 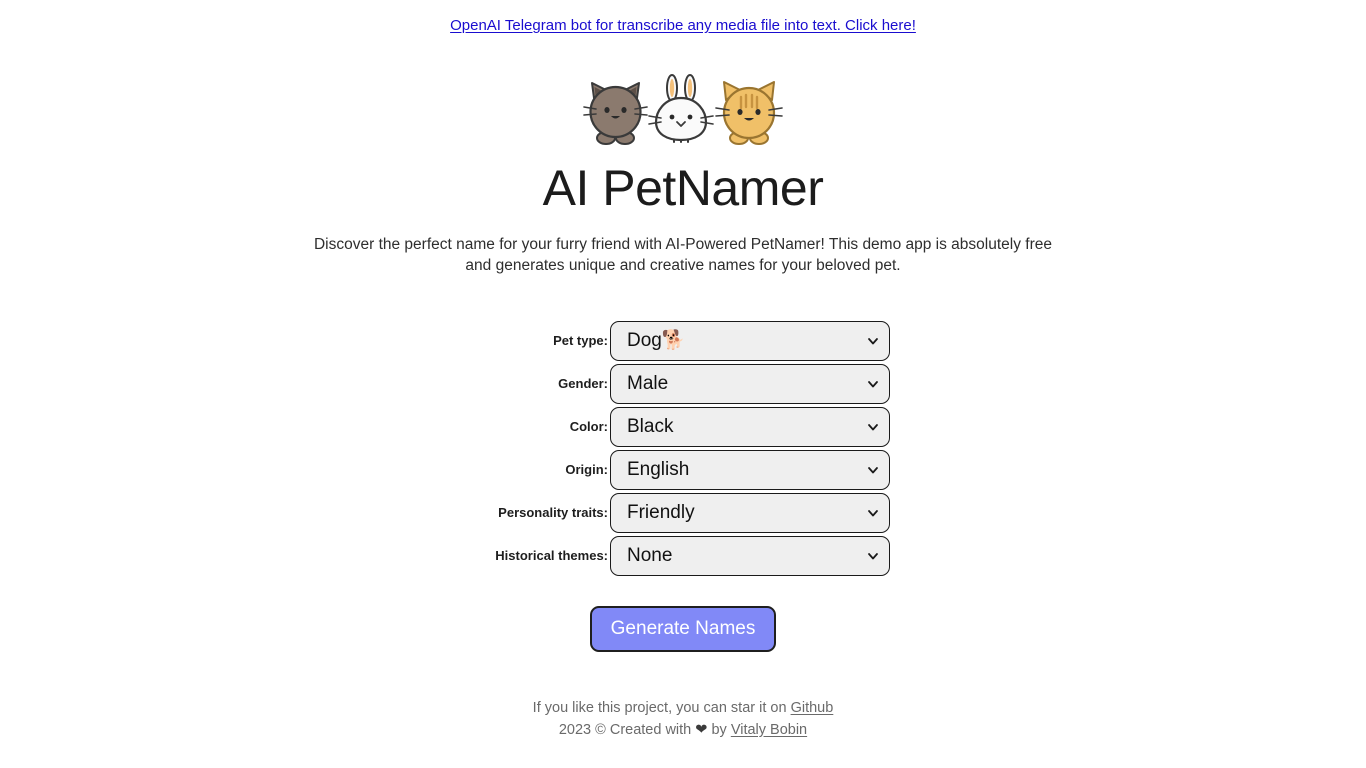 I want to click on origin-value: English, so click(x=658, y=469).